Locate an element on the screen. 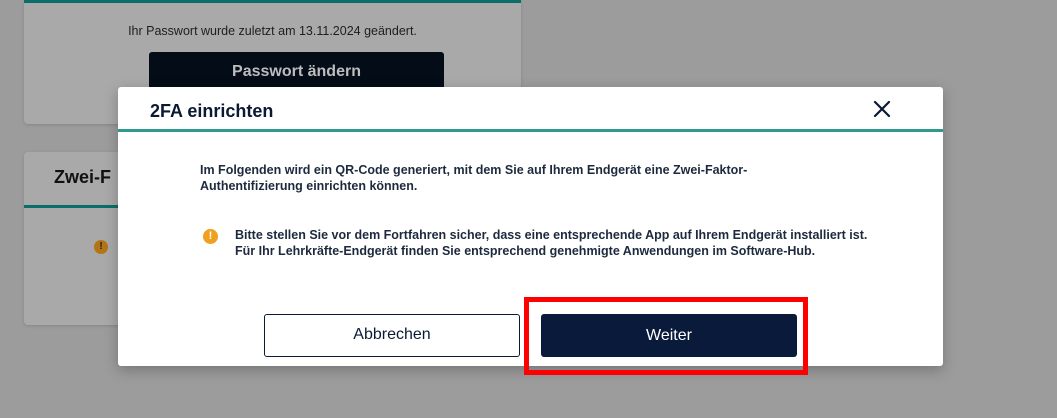 This screenshot has width=1057, height=418. twofa-card-title: Zwei-F is located at coordinates (82, 177).